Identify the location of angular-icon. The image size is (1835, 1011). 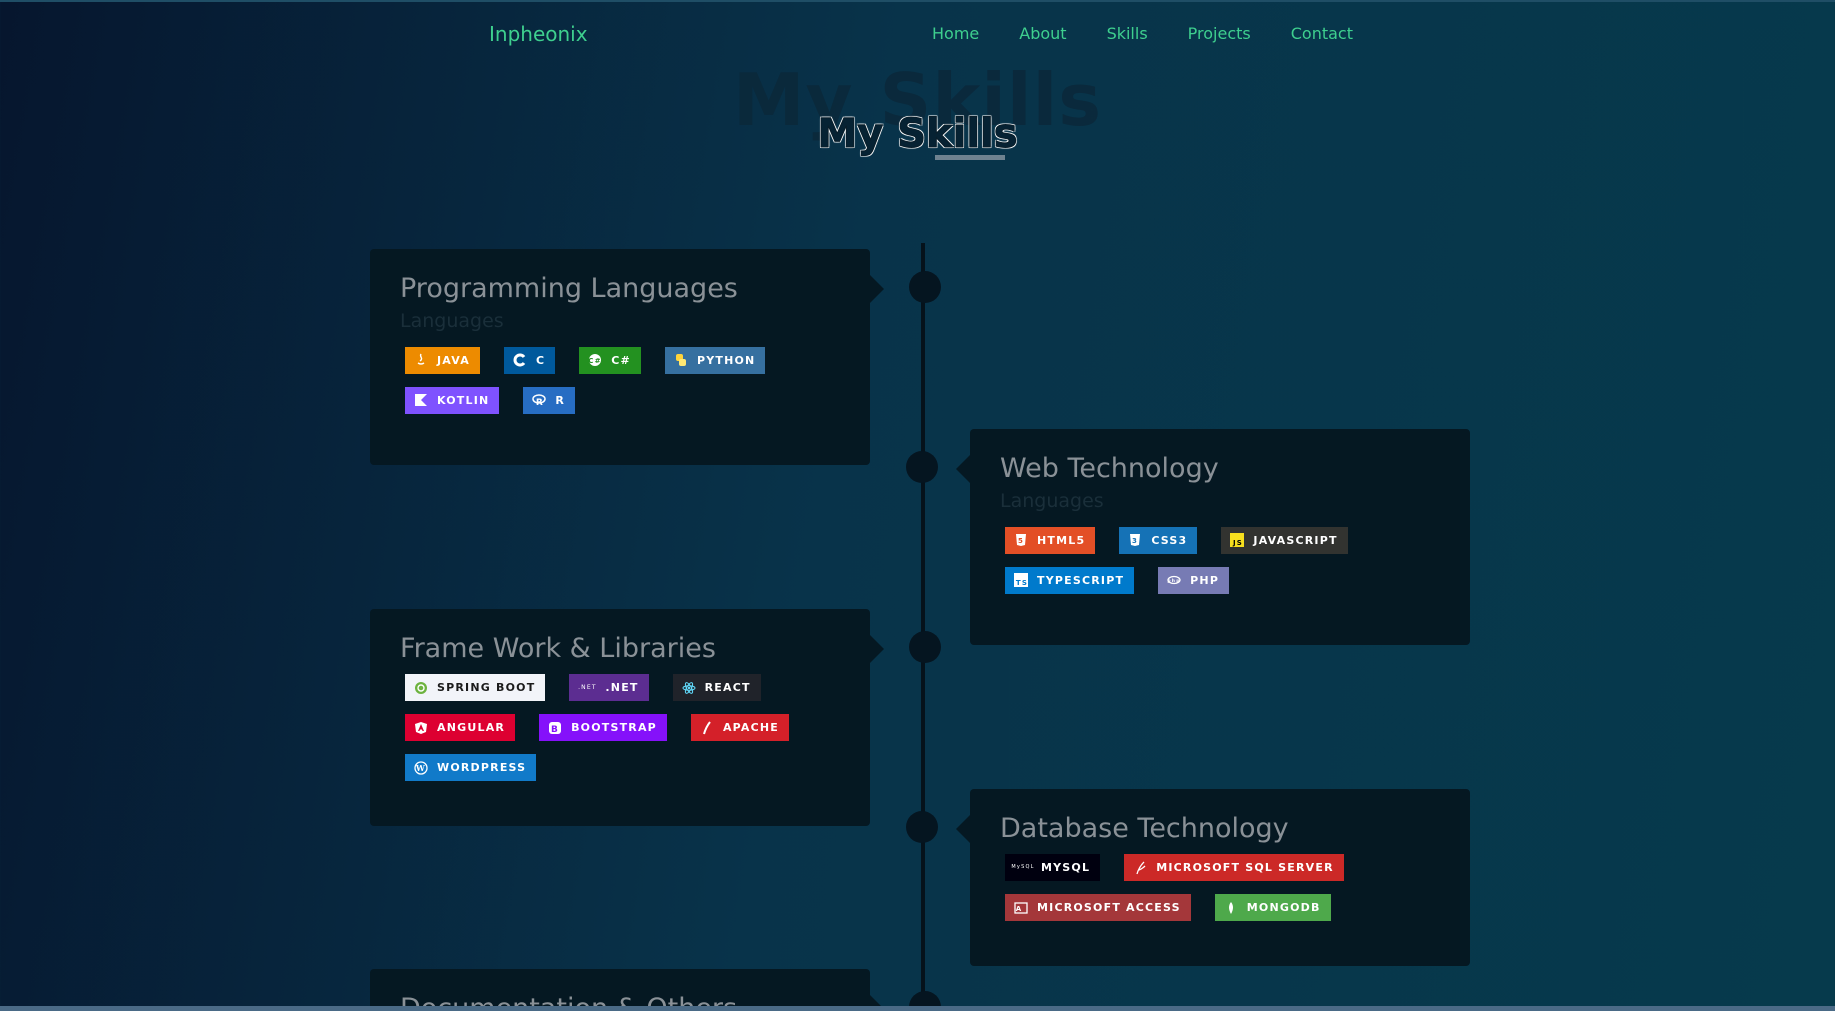
(421, 728).